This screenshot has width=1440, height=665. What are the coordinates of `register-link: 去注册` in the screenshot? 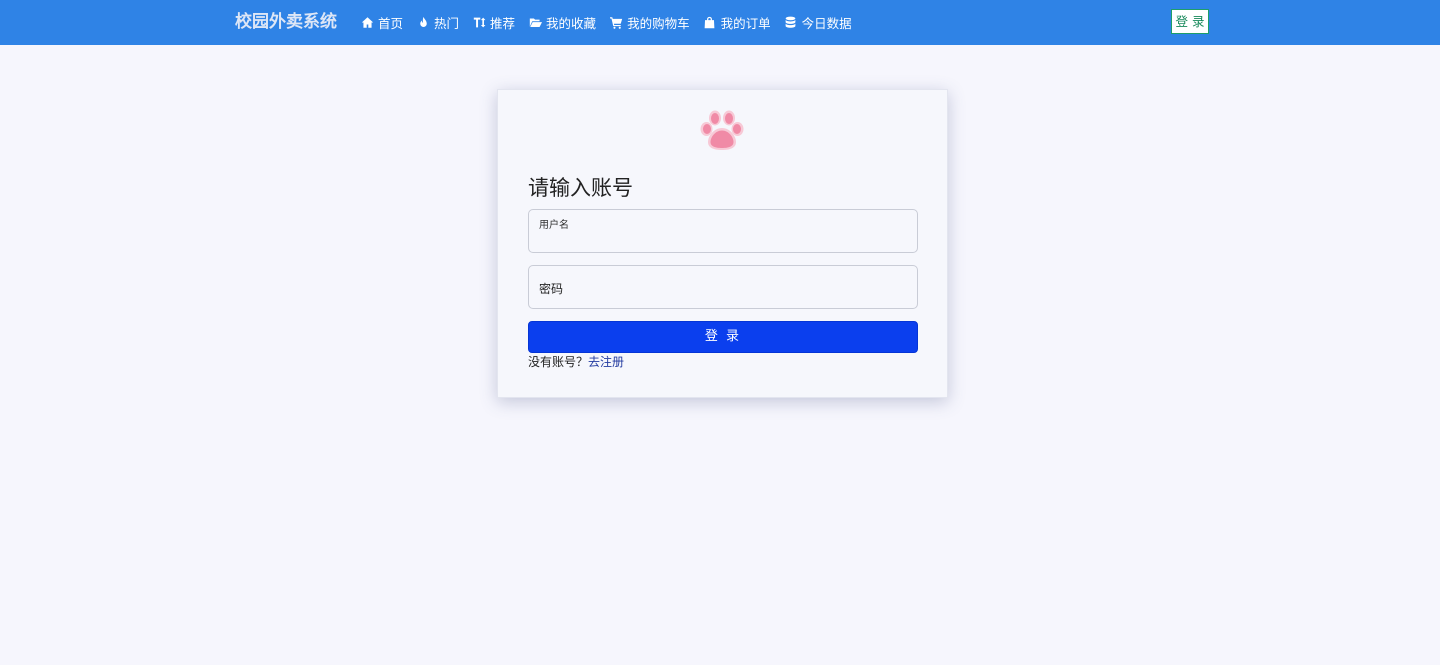 It's located at (606, 362).